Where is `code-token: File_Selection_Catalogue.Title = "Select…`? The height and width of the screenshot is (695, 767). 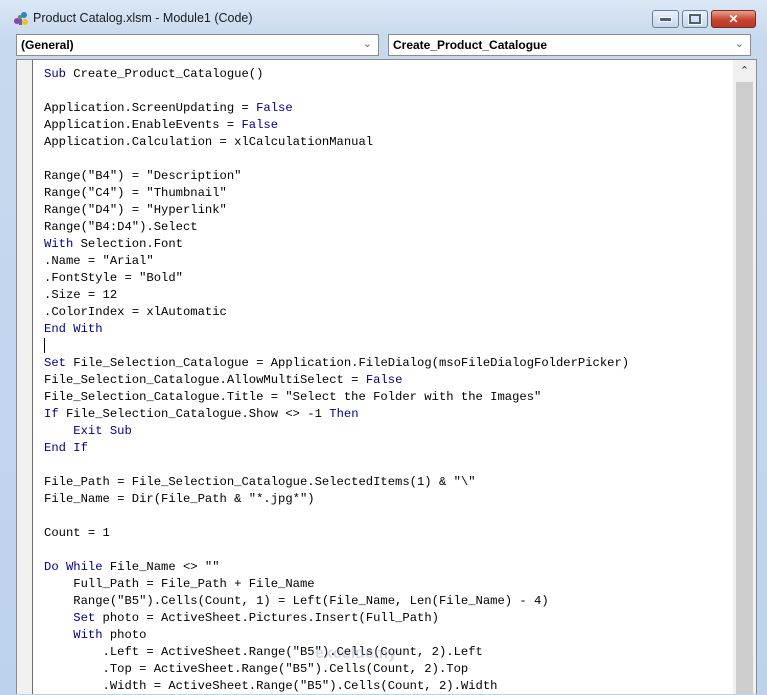 code-token: File_Selection_Catalogue.Title = "Select… is located at coordinates (293, 397).